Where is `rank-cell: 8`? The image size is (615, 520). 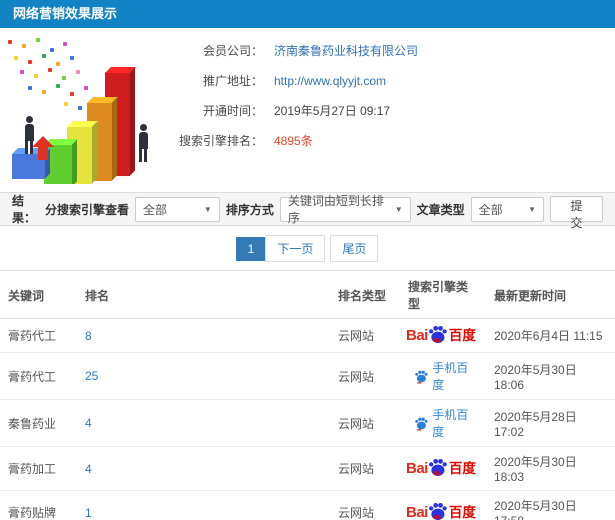
rank-cell: 8 is located at coordinates (203, 335).